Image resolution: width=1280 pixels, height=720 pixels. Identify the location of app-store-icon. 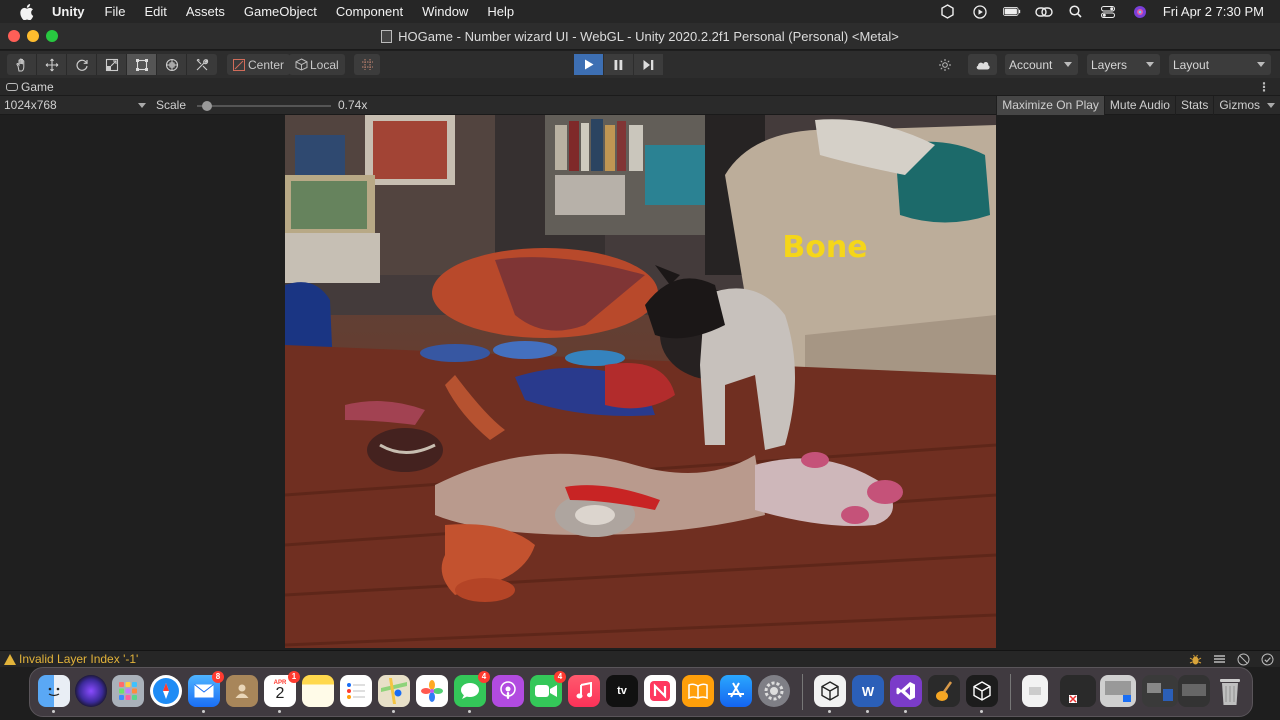
(736, 691).